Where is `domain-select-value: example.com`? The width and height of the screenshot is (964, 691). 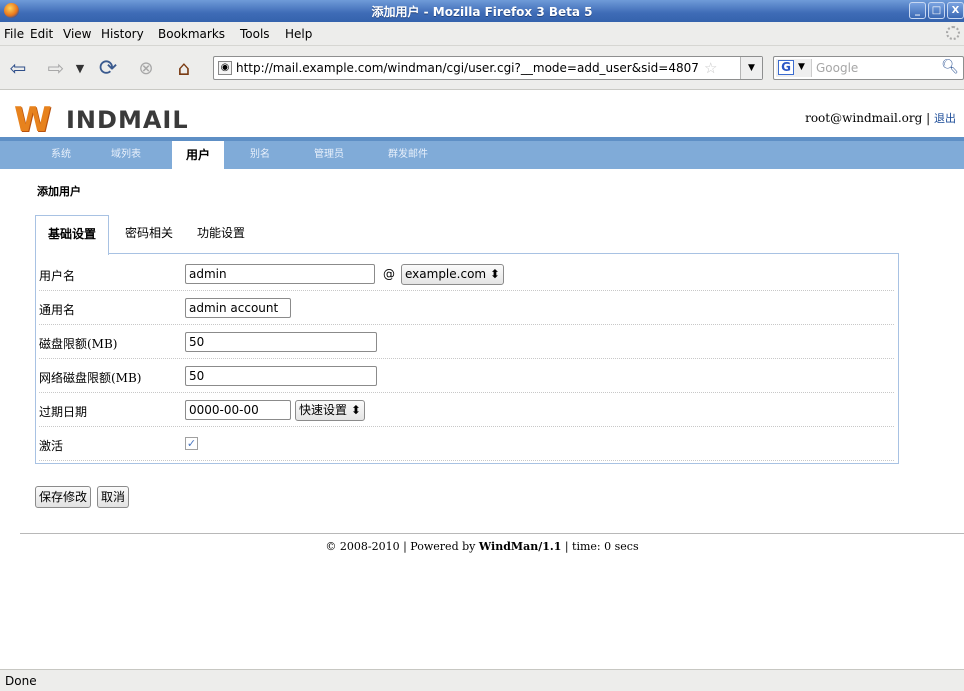 domain-select-value: example.com is located at coordinates (446, 274).